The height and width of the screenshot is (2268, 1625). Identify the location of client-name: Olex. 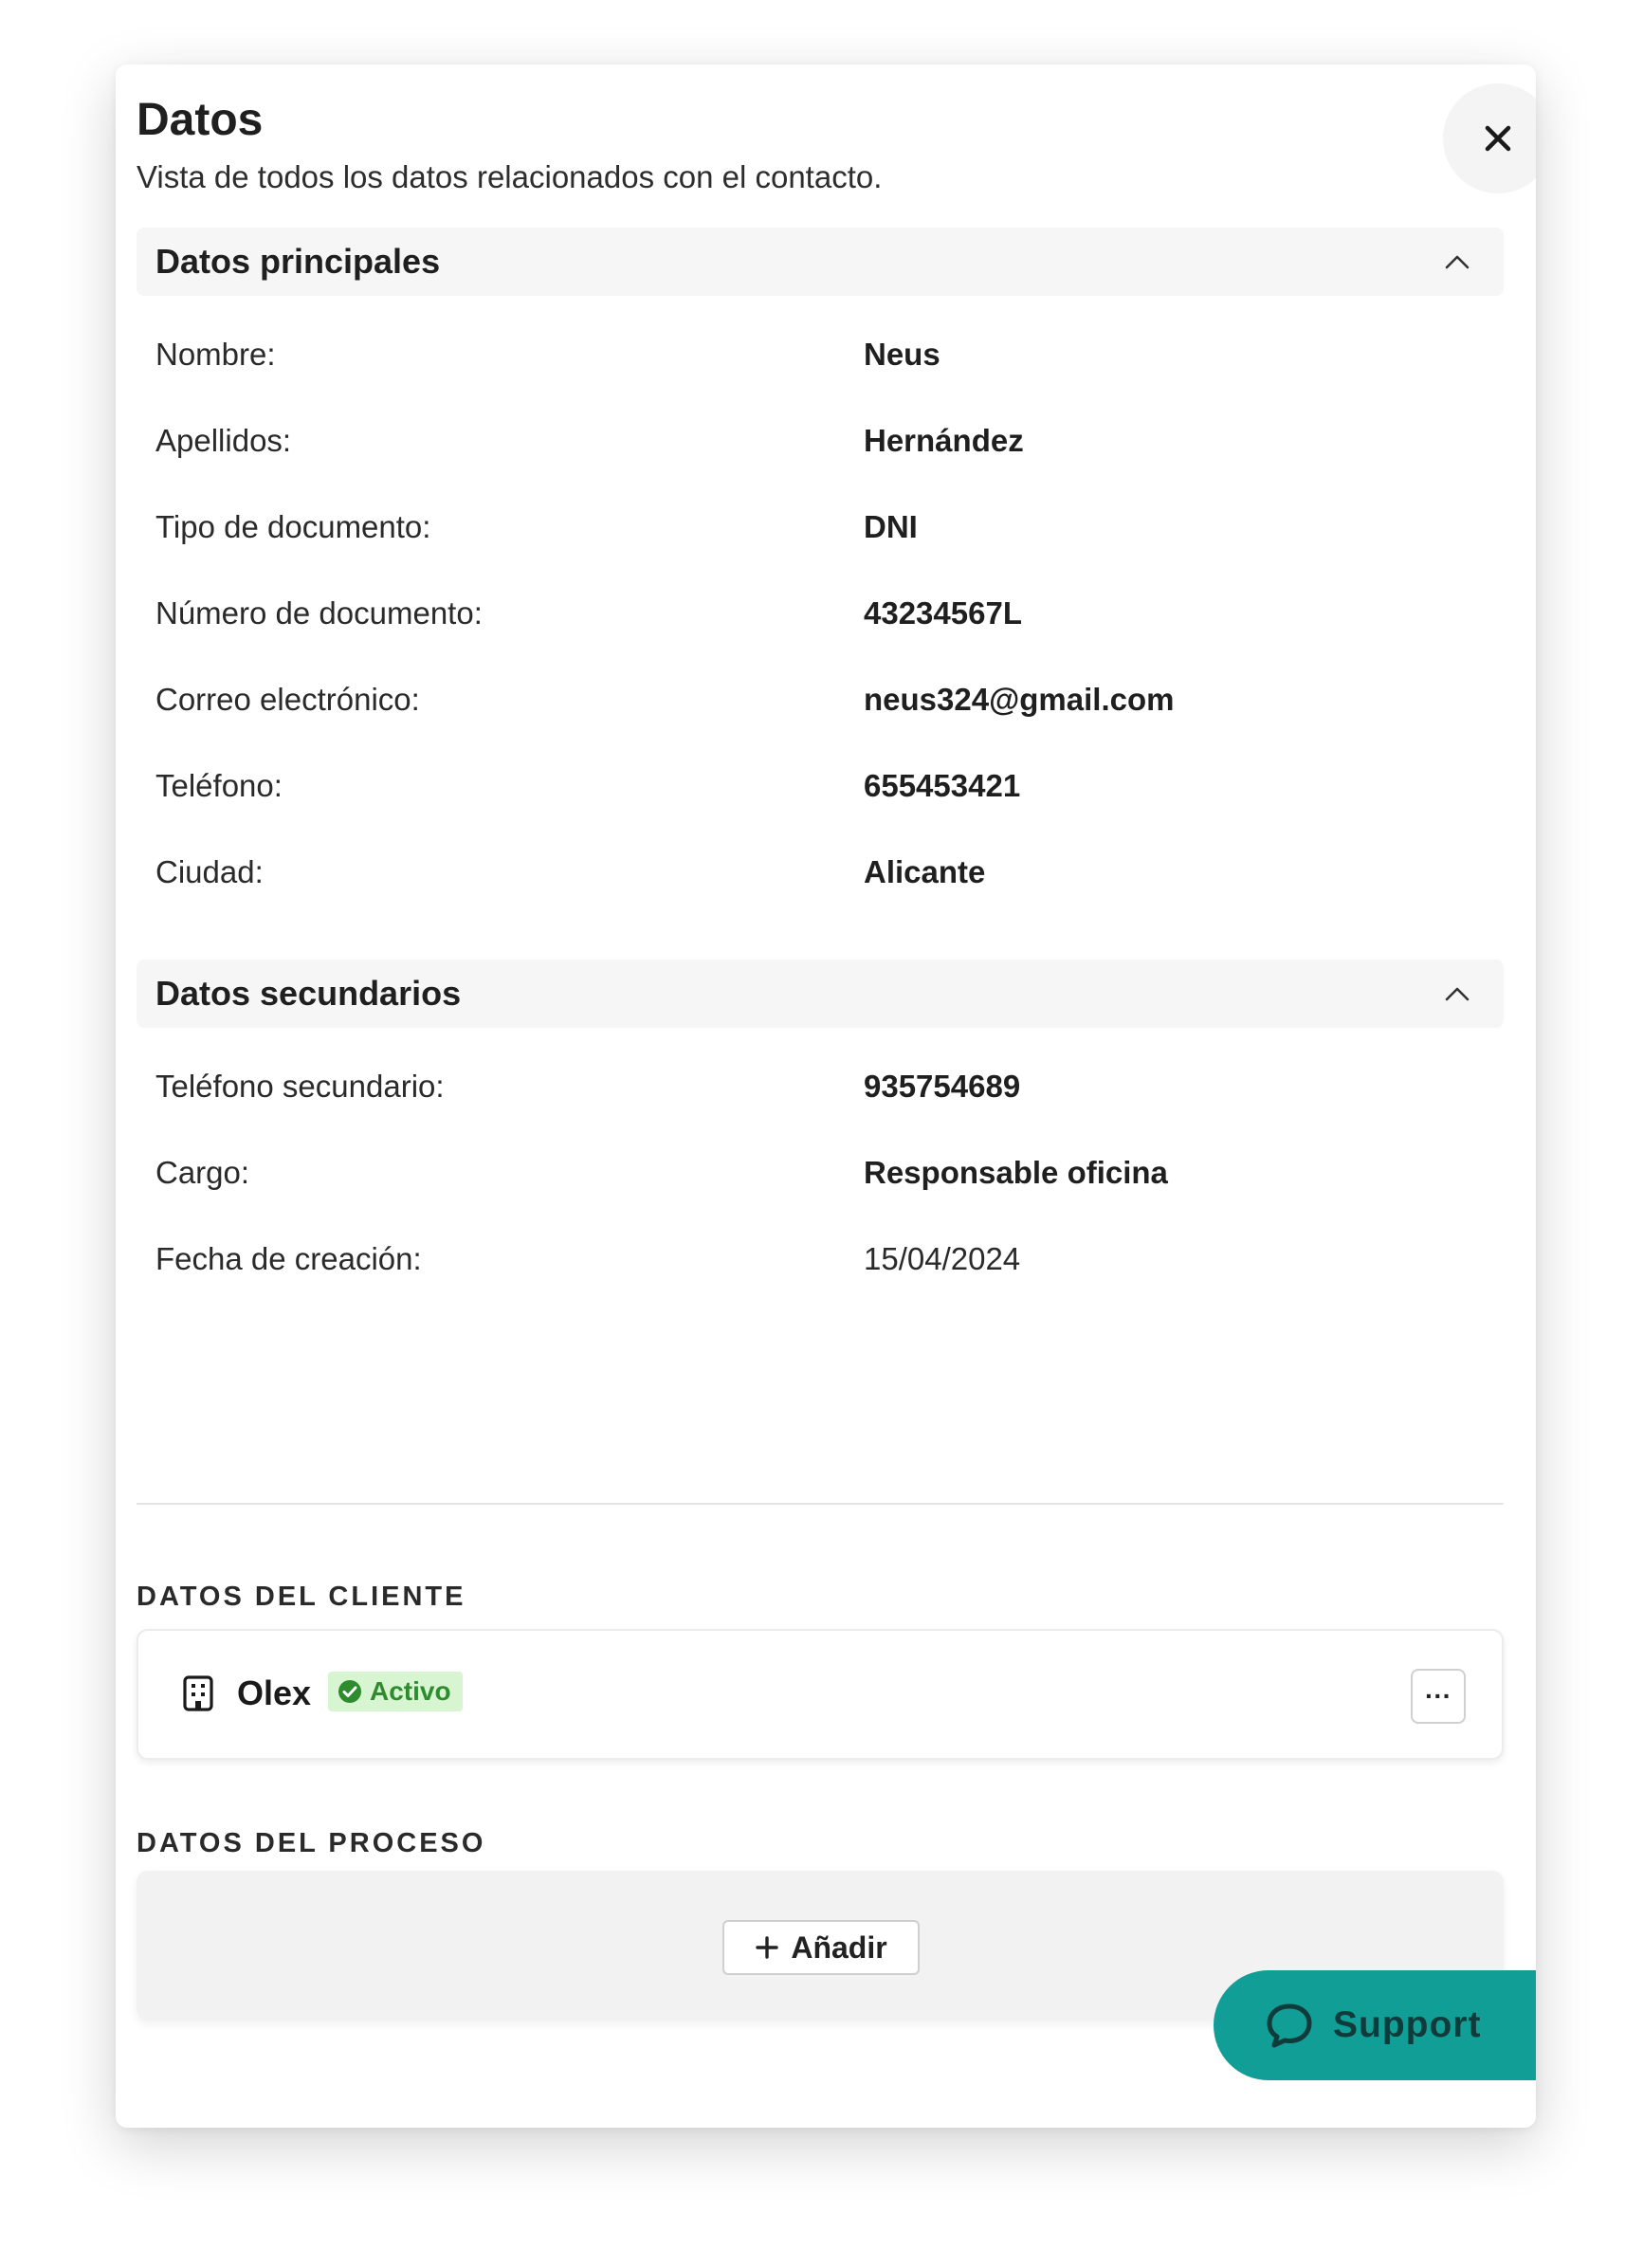
(274, 1694).